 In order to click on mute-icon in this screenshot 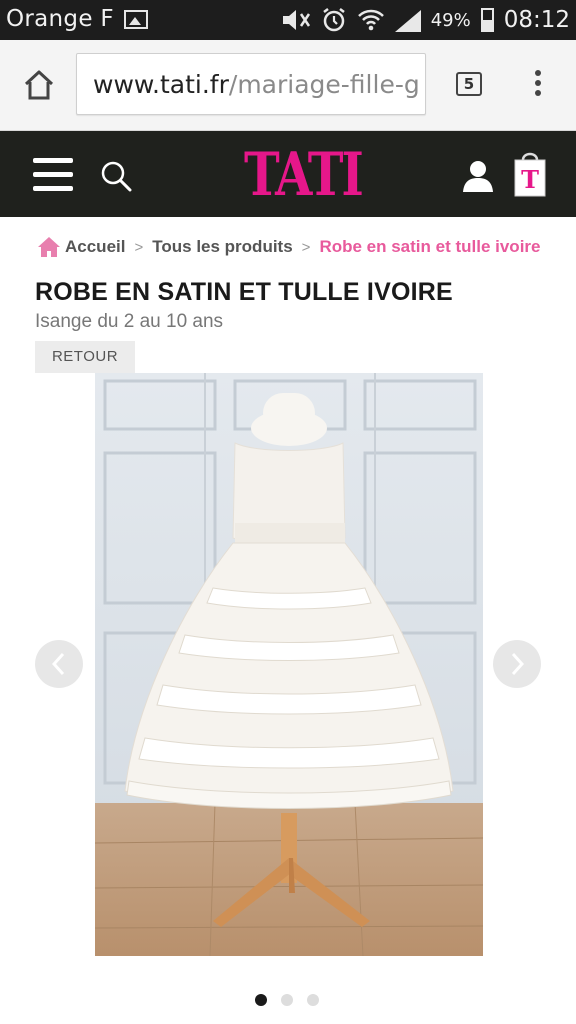, I will do `click(296, 20)`.